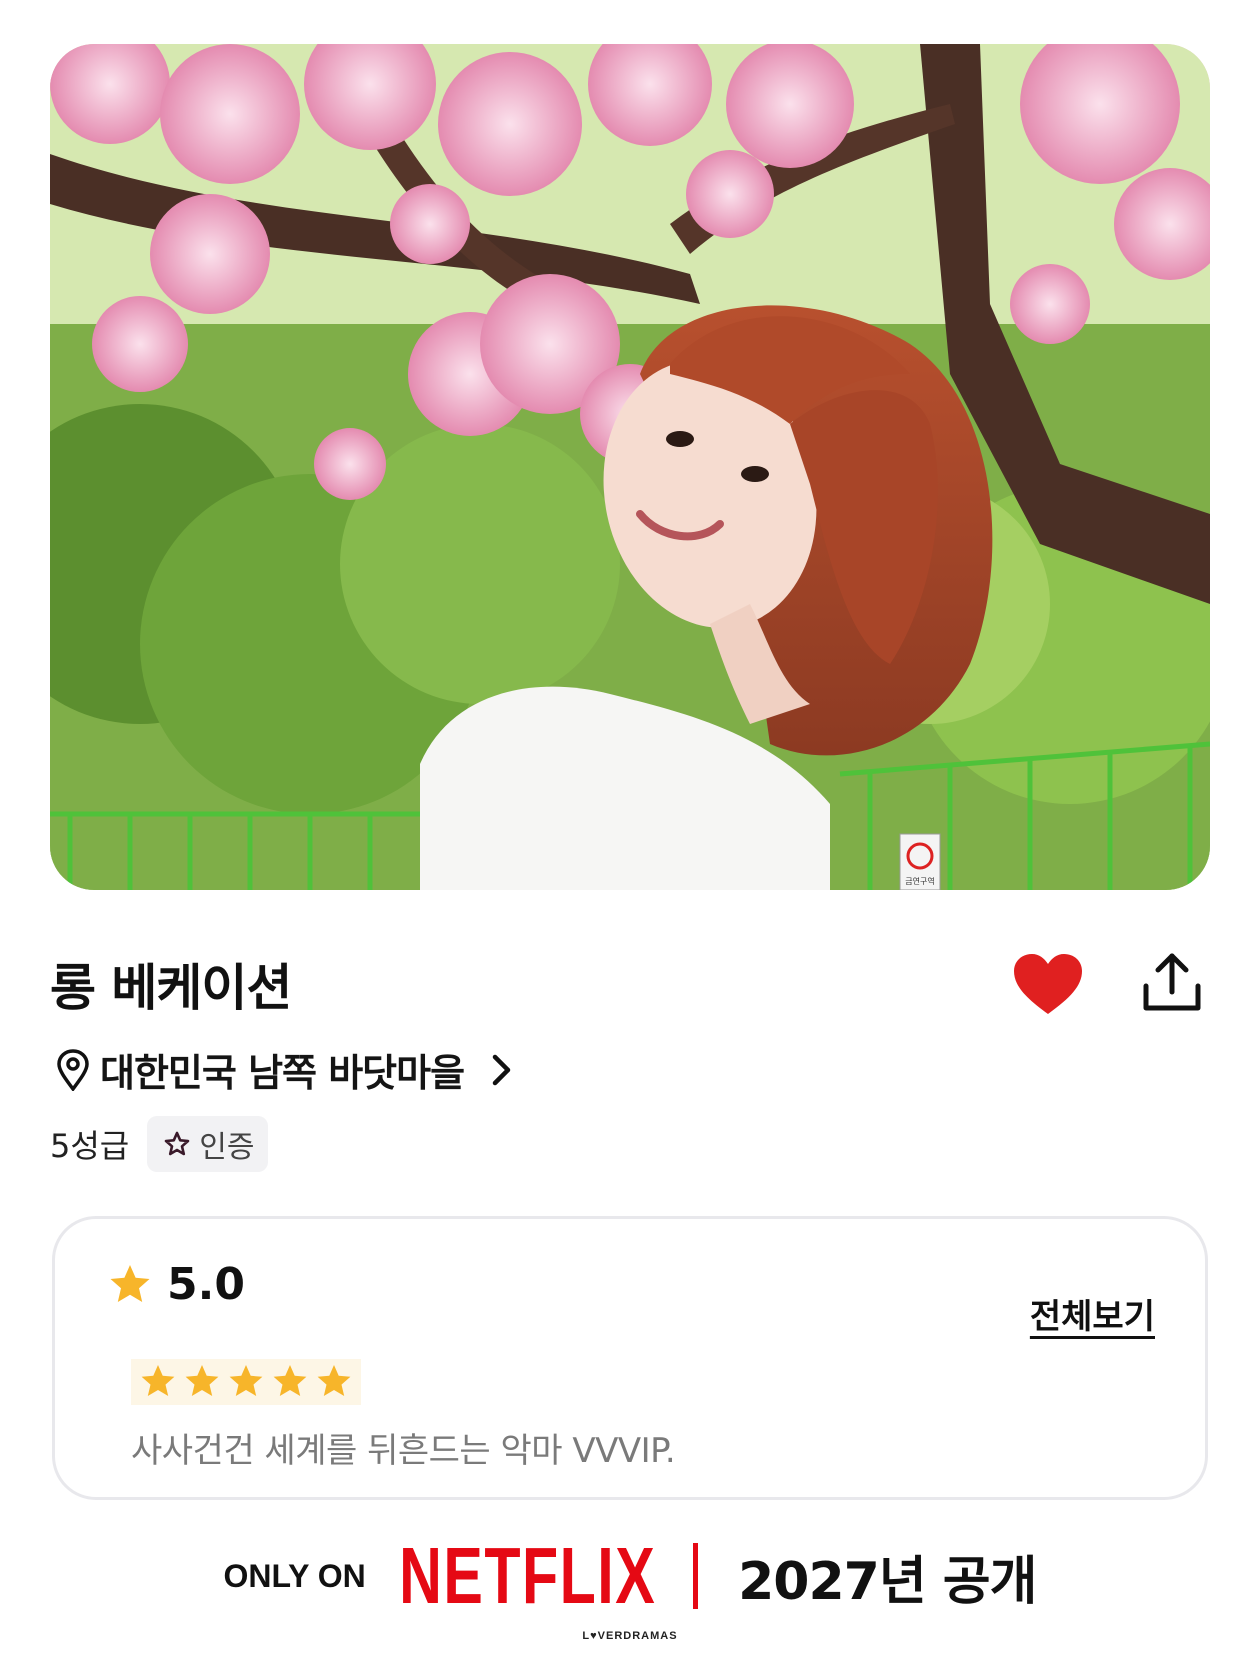  I want to click on review-stars, so click(246, 1382).